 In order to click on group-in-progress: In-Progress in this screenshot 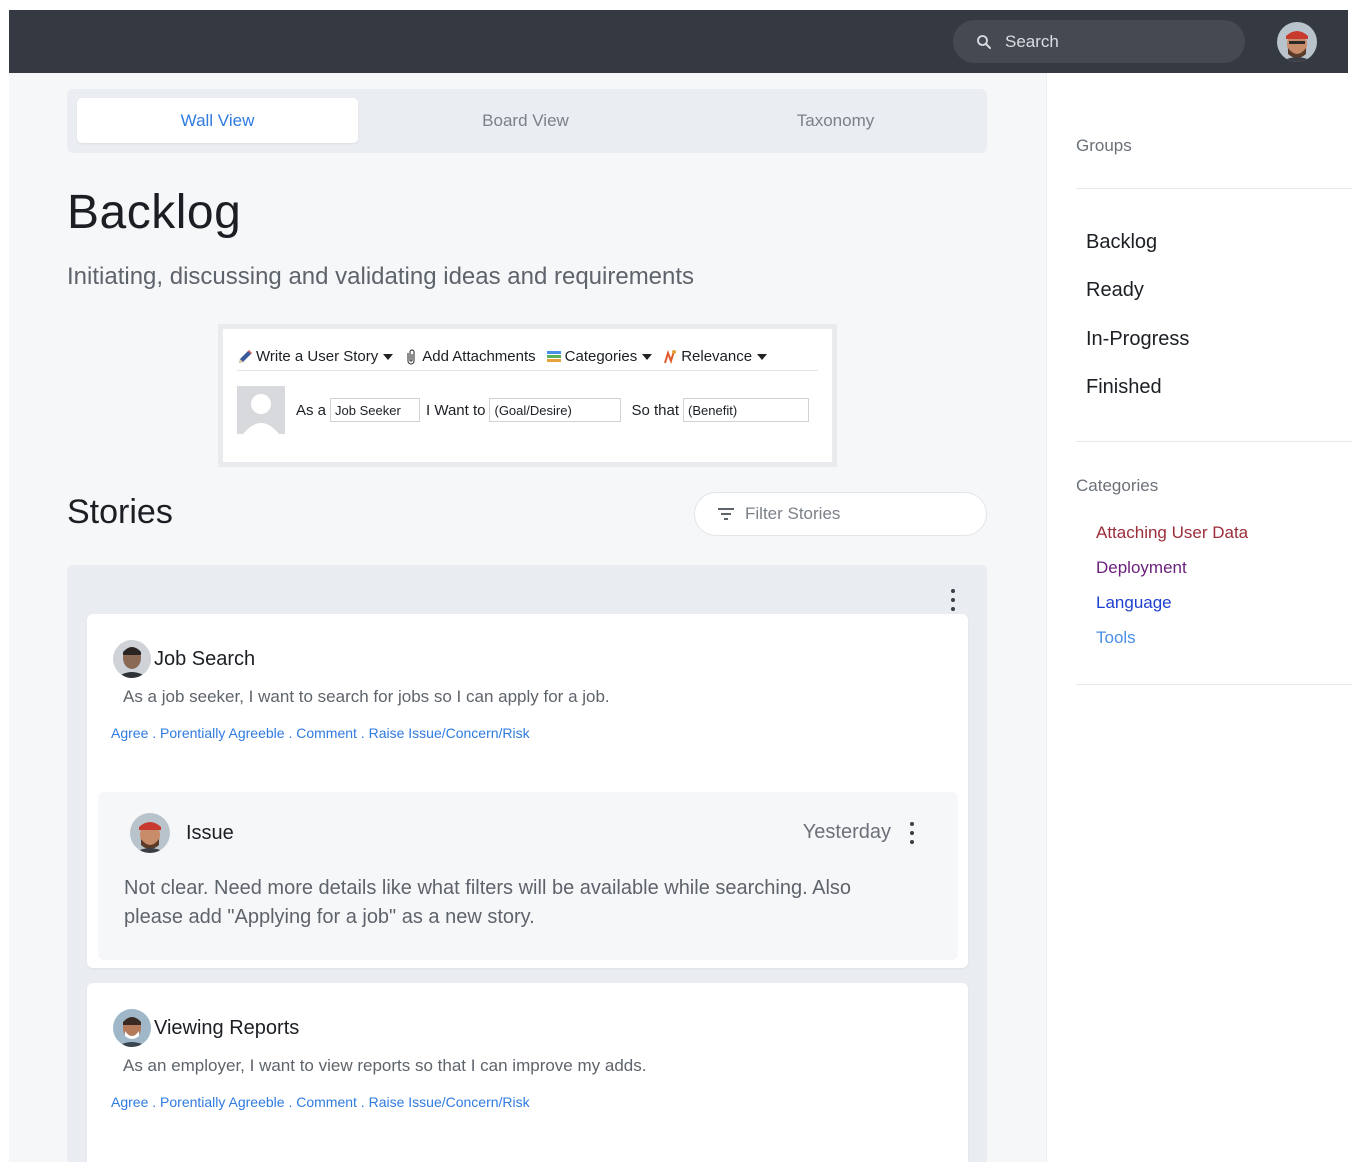, I will do `click(1137, 339)`.